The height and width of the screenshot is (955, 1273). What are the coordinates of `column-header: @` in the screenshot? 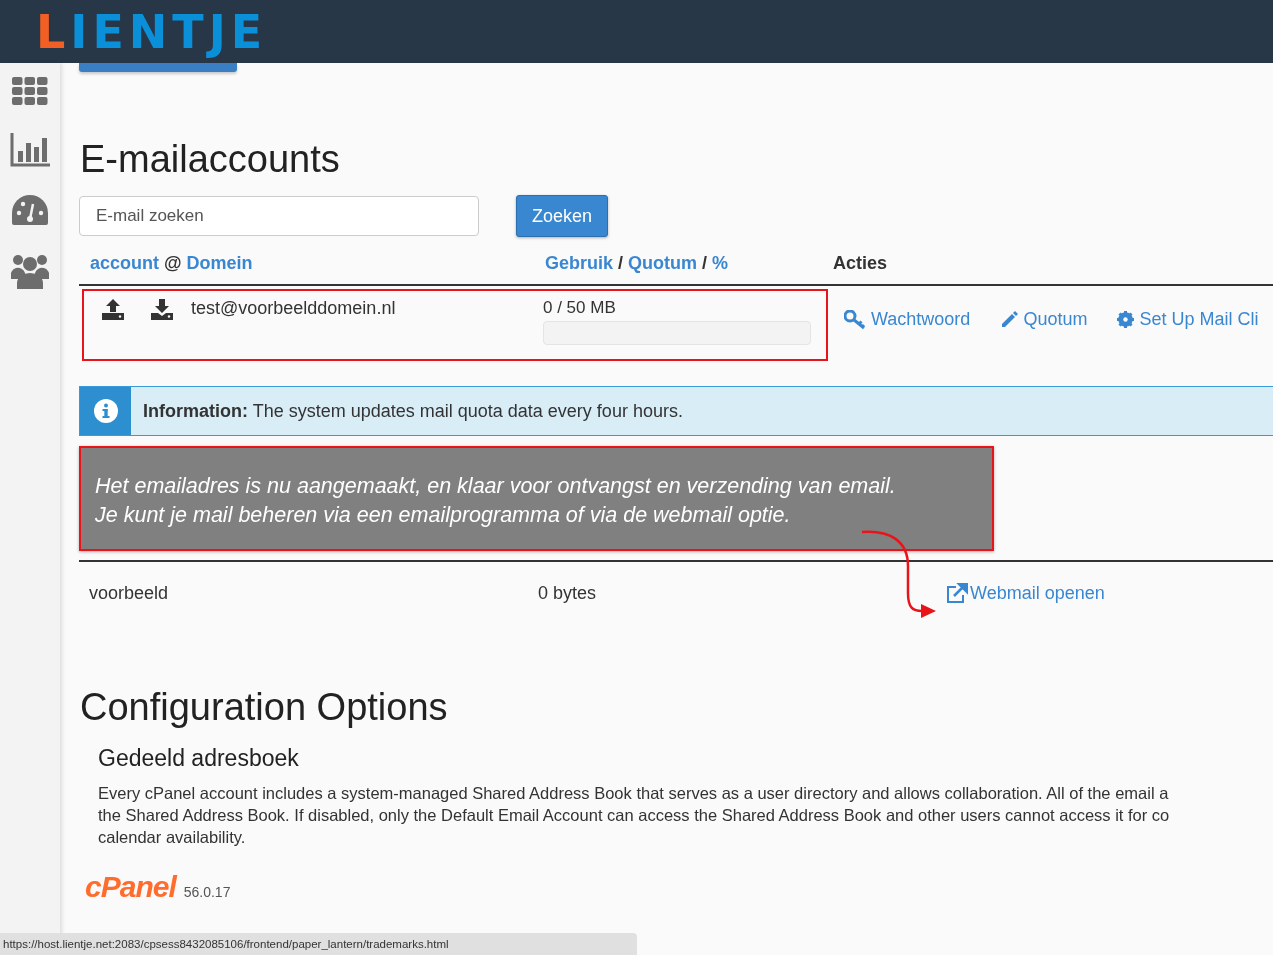 It's located at (173, 263).